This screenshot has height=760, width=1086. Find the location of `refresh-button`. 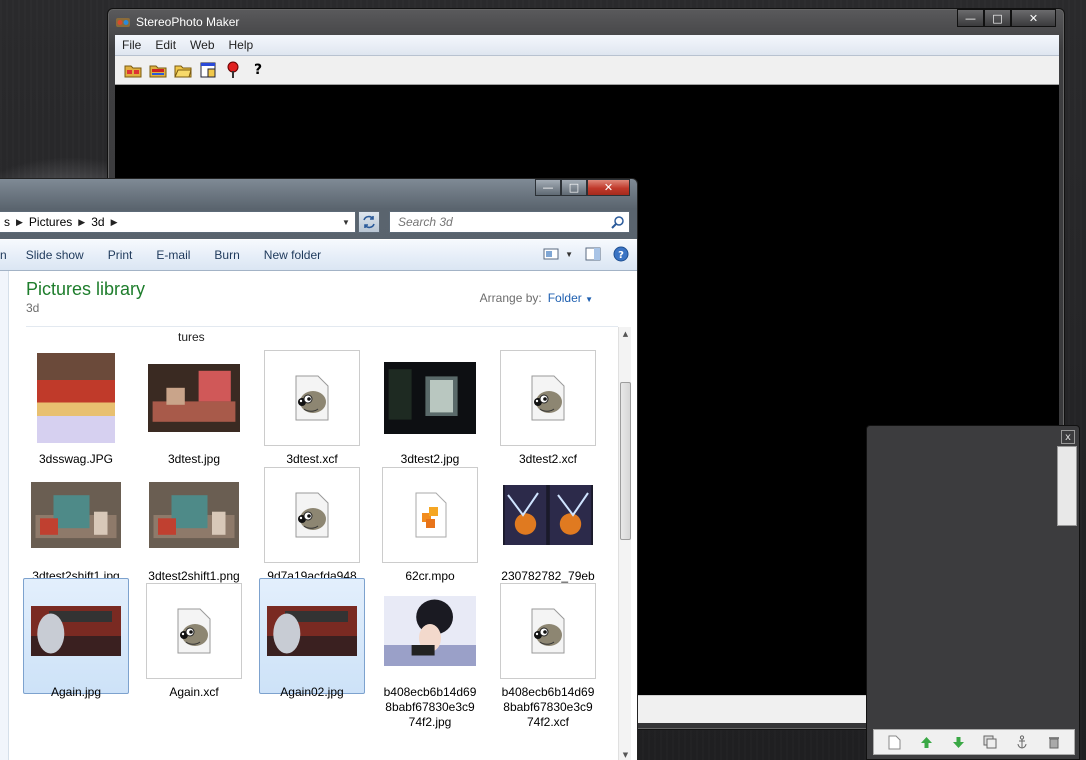

refresh-button is located at coordinates (369, 222).